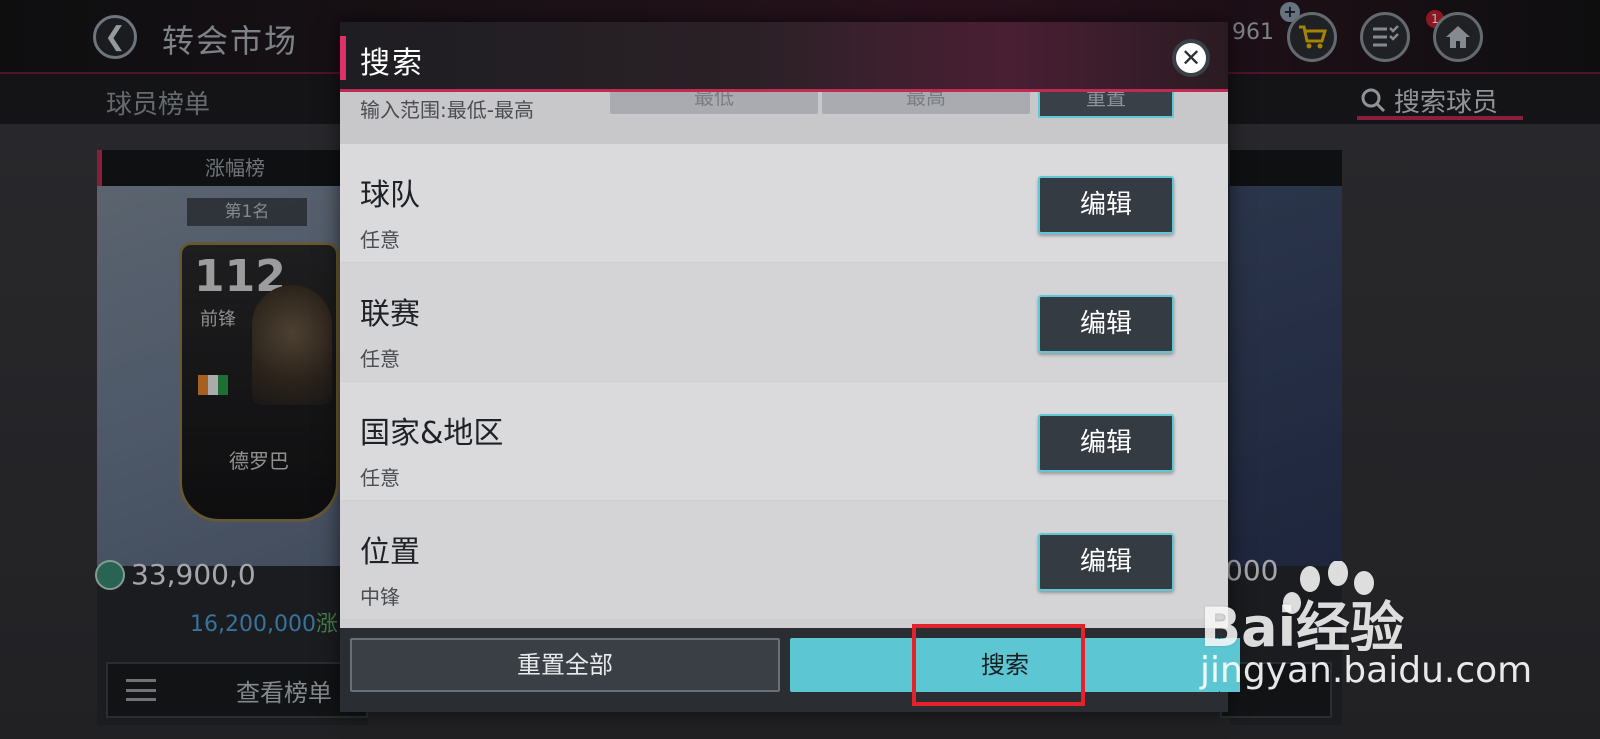  I want to click on watermark: Bai经验 jingyan.baidu.com, so click(1400, 647).